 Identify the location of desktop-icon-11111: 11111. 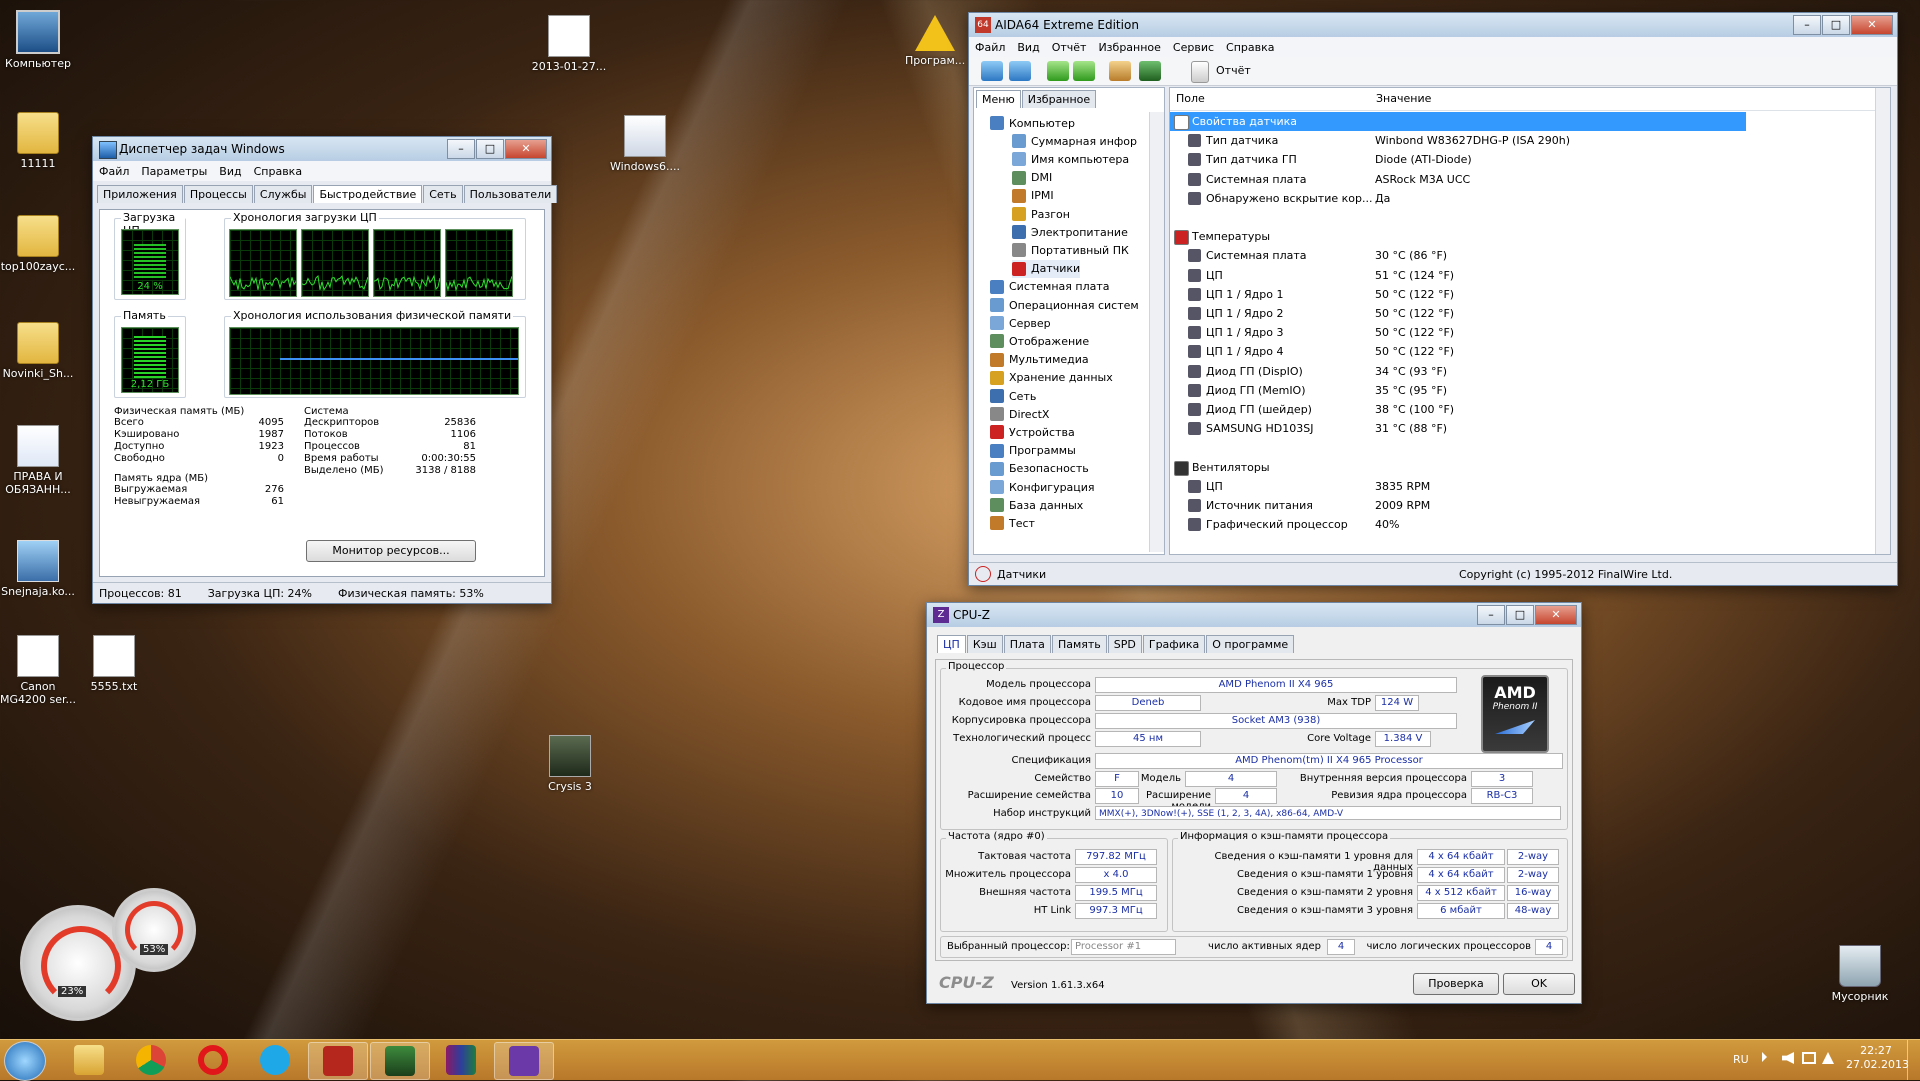
(39, 141).